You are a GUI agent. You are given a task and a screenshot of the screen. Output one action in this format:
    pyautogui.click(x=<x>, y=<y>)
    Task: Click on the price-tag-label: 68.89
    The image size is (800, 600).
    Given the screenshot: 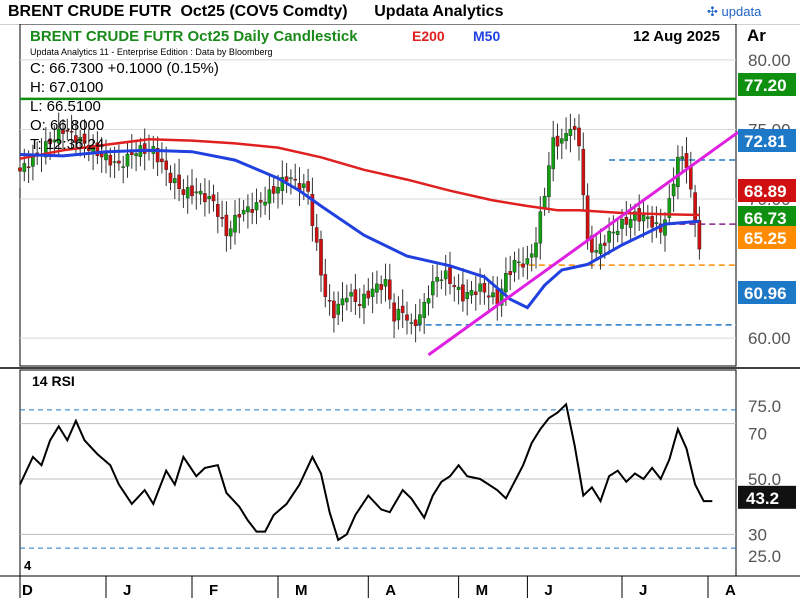 What is the action you would take?
    pyautogui.click(x=765, y=191)
    